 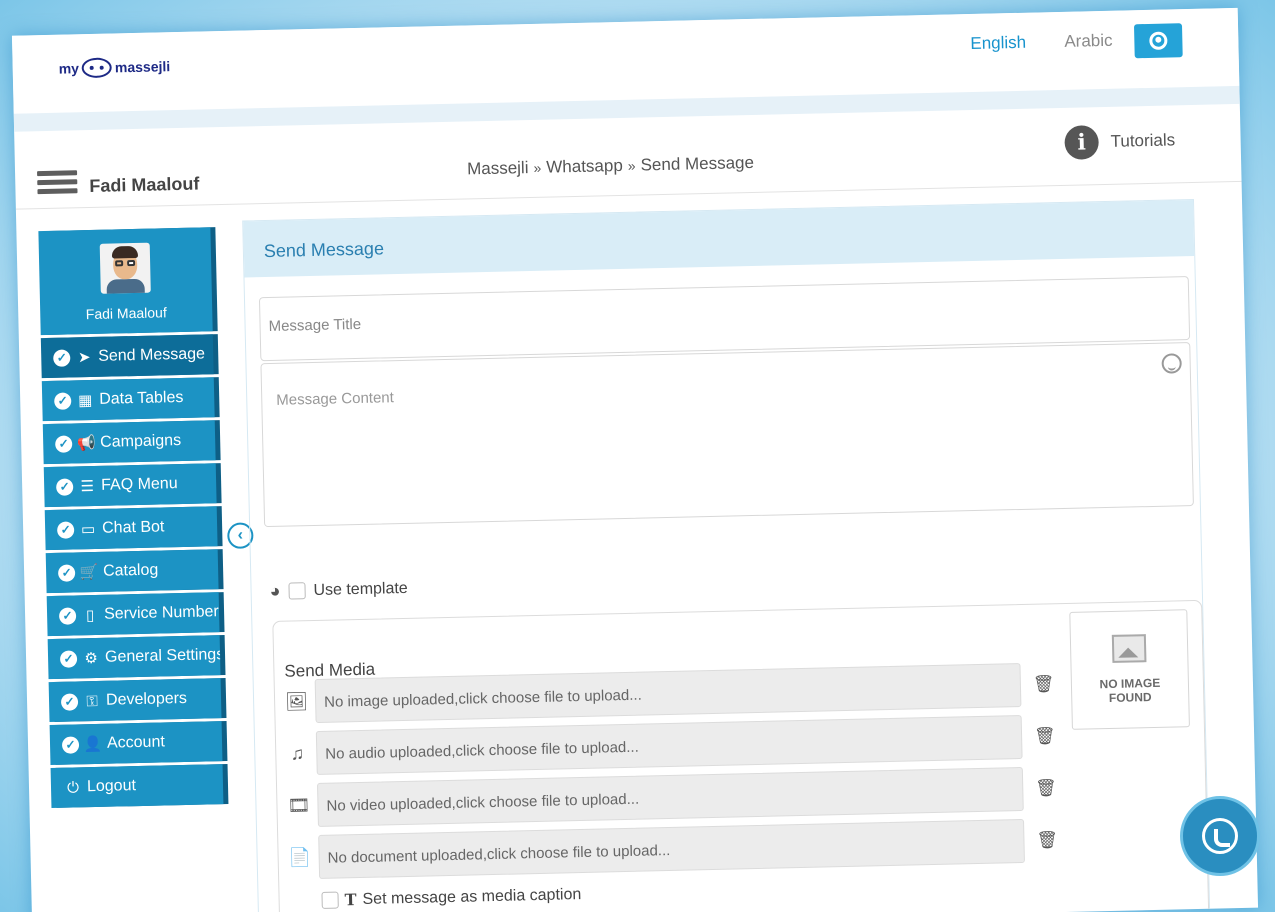 I want to click on user-circle-icon, so click(x=1158, y=40).